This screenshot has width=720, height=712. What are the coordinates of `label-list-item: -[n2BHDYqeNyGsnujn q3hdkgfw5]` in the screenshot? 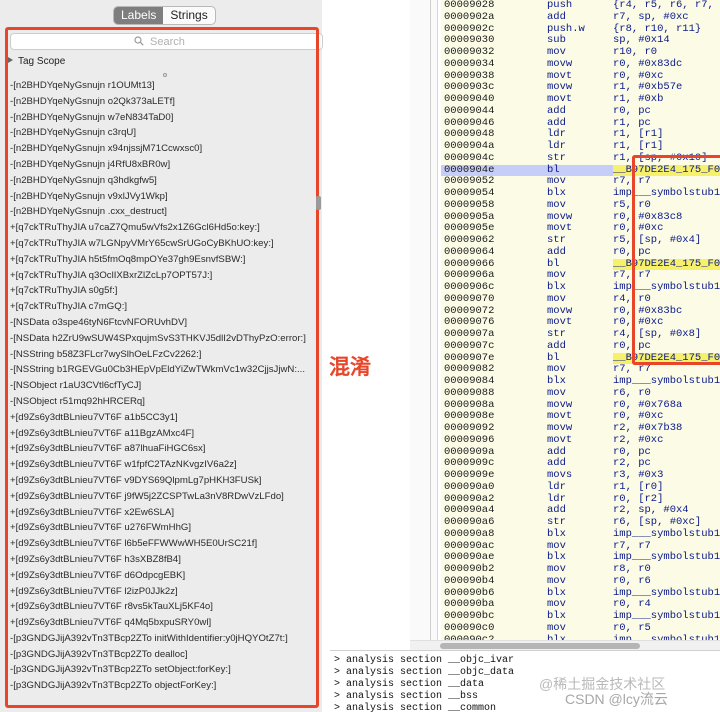 It's located at (165, 181).